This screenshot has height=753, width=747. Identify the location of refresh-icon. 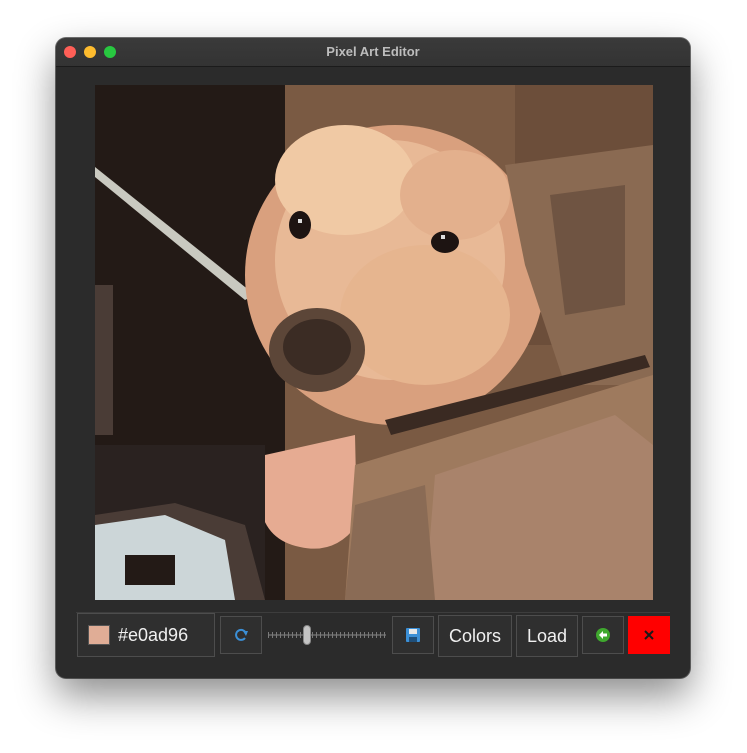
(241, 634).